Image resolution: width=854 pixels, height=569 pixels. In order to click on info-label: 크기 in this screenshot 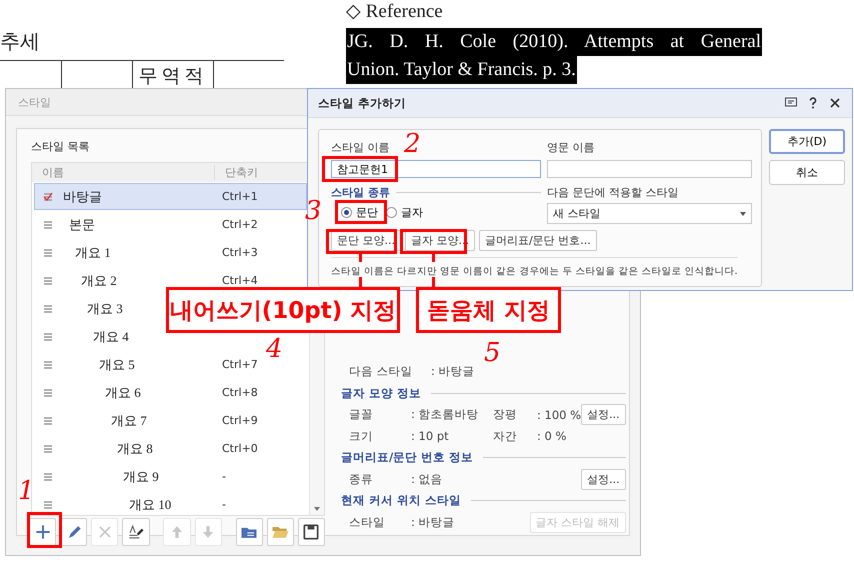, I will do `click(361, 436)`.